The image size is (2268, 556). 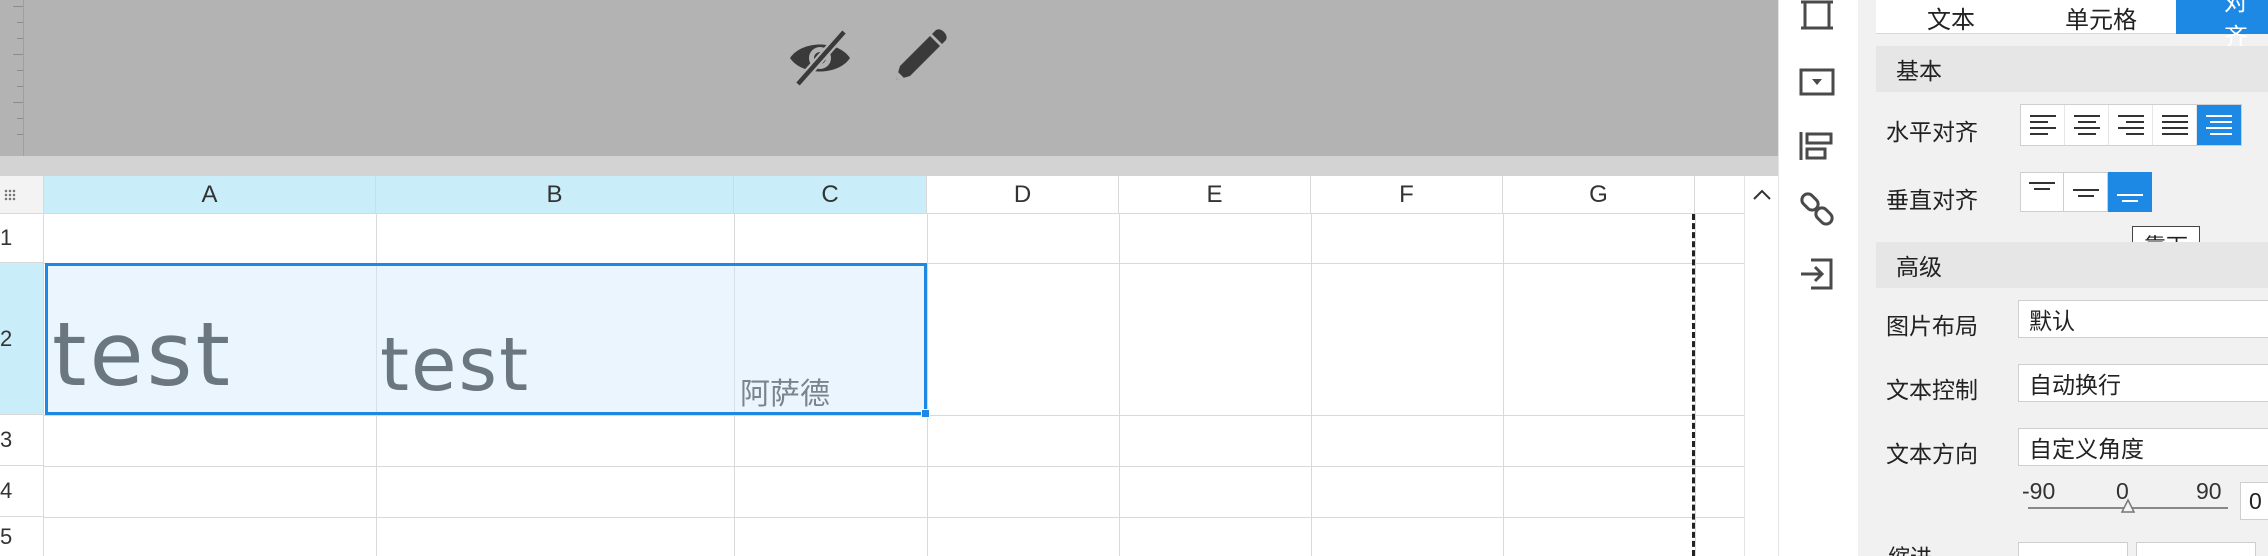 What do you see at coordinates (22, 536) in the screenshot?
I see `row-header-5: 5` at bounding box center [22, 536].